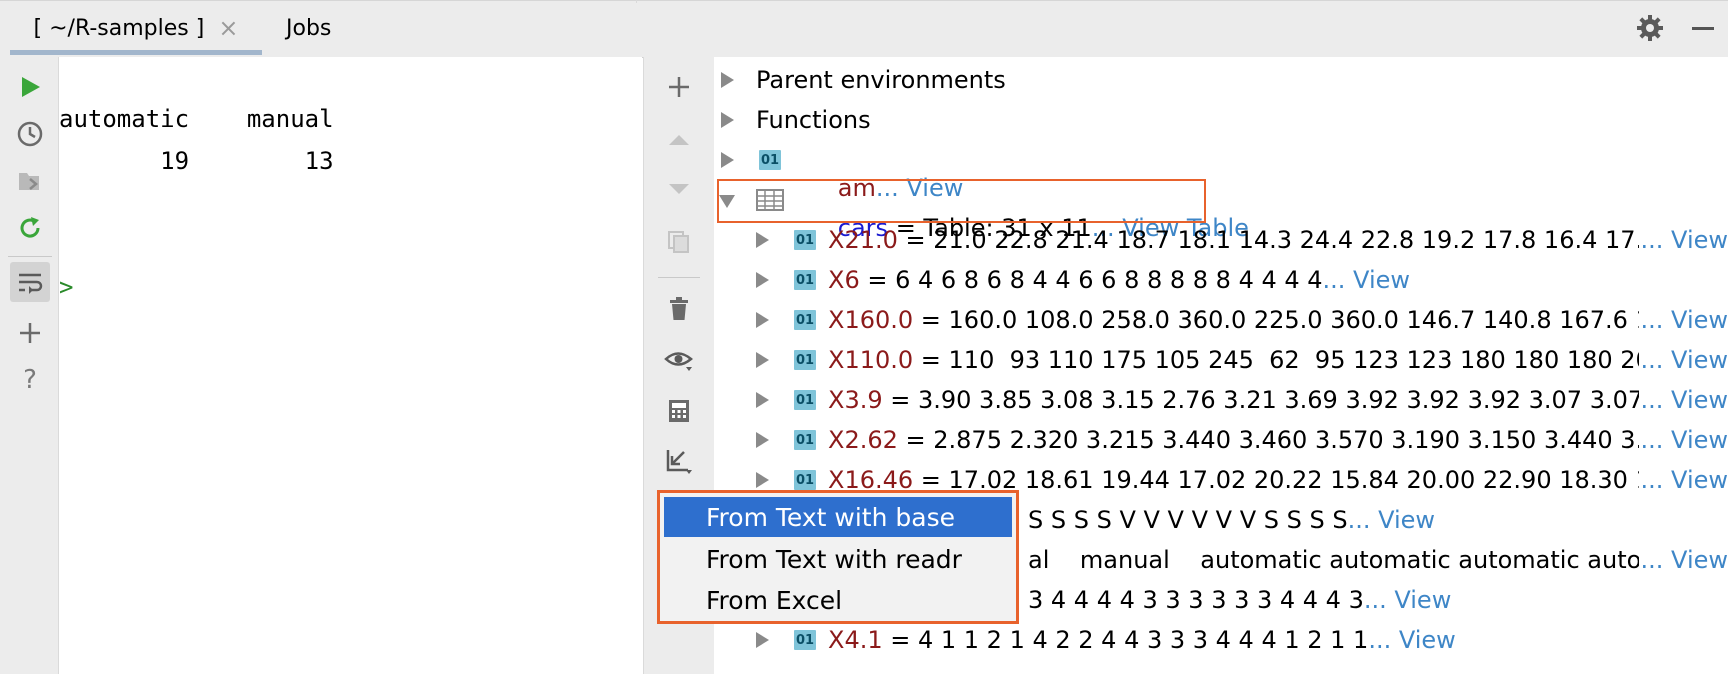 The image size is (1728, 674). What do you see at coordinates (1221, 80) in the screenshot?
I see `tree-row-parent-environments: Parent environments` at bounding box center [1221, 80].